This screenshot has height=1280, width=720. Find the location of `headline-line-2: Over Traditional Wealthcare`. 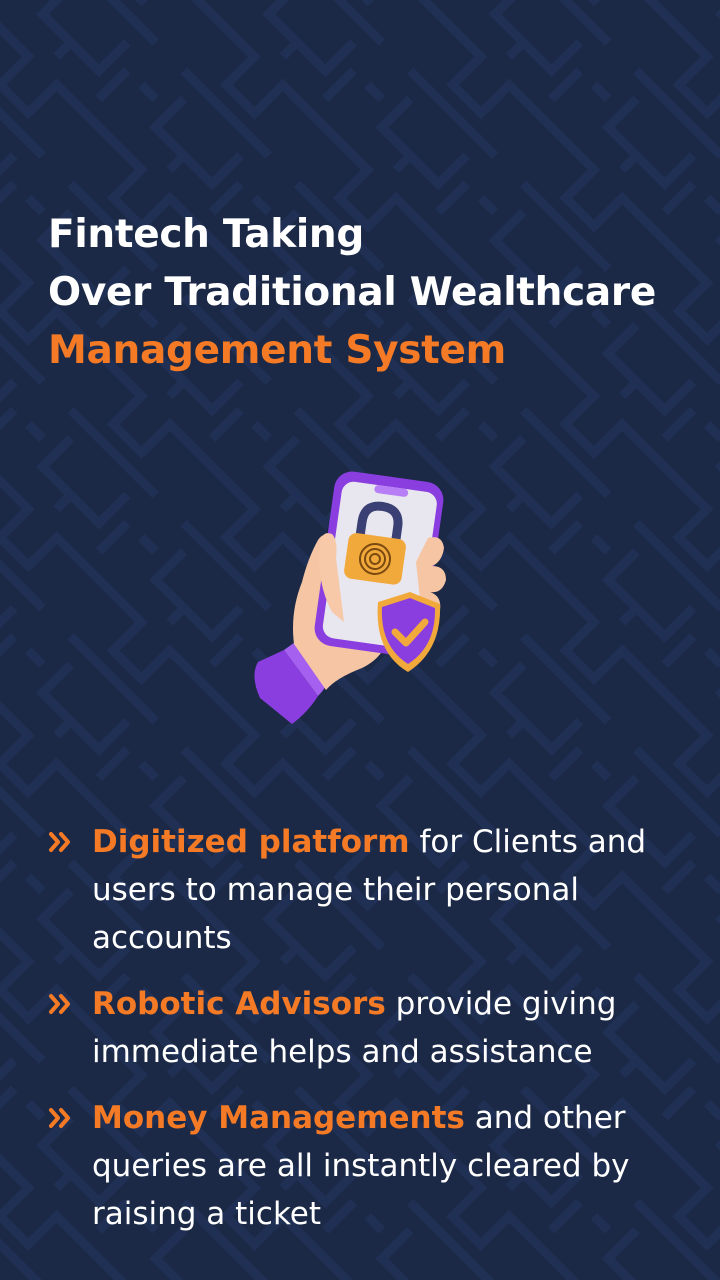

headline-line-2: Over Traditional Wealthcare is located at coordinates (352, 292).